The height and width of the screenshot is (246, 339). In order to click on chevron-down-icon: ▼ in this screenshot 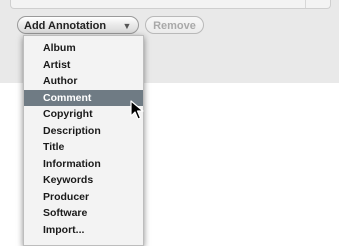, I will do `click(127, 26)`.